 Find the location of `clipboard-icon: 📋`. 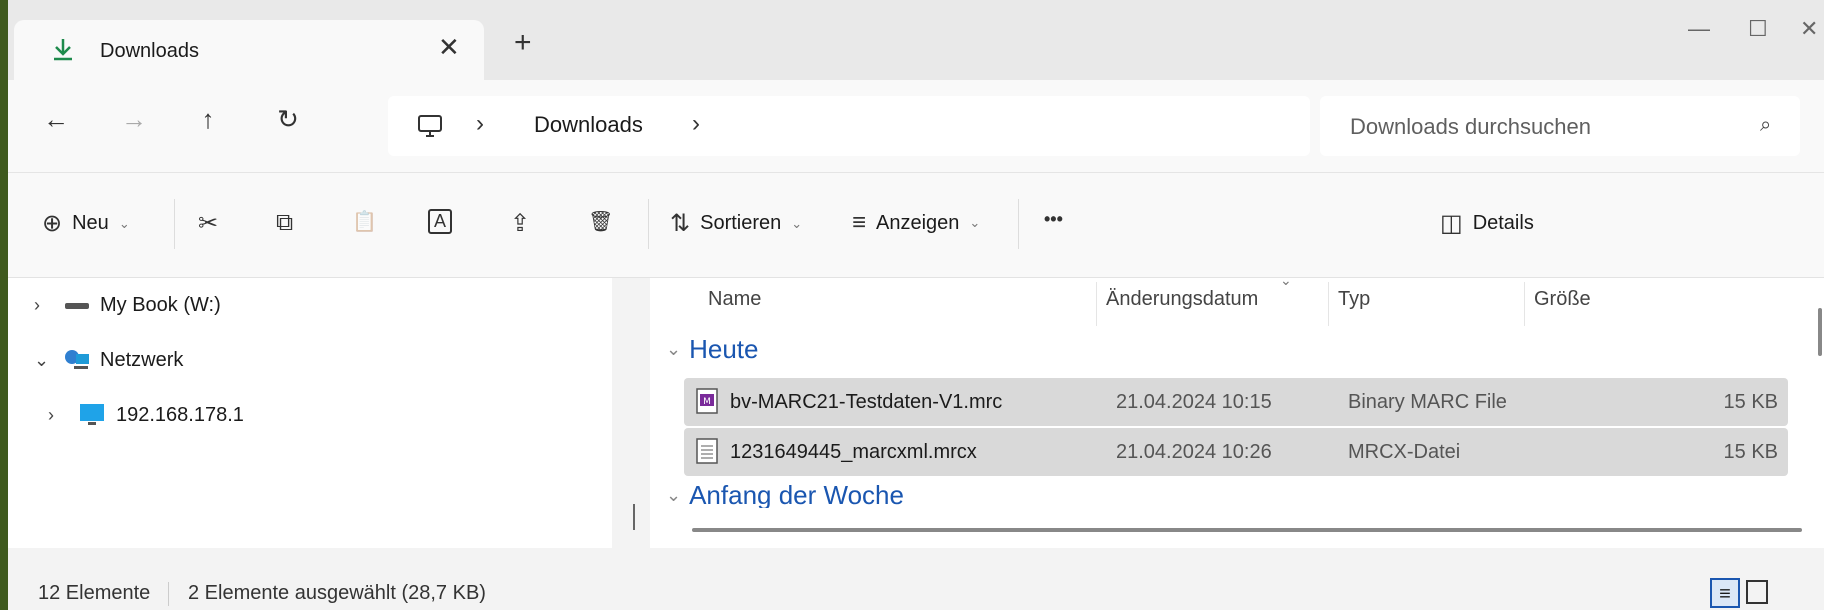

clipboard-icon: 📋 is located at coordinates (364, 222).